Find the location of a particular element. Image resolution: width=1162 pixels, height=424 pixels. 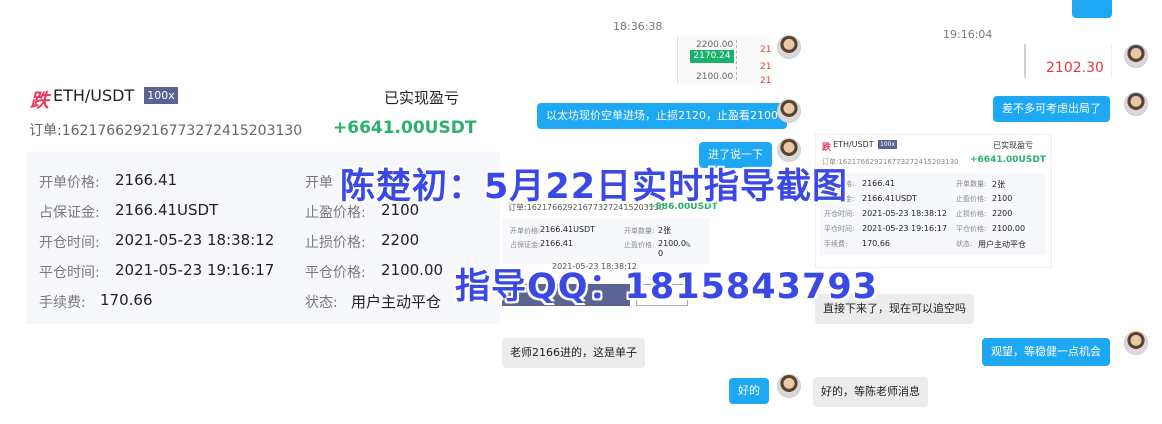

chat-message-sent: 观望，等稳健一点机会 is located at coordinates (1046, 352).